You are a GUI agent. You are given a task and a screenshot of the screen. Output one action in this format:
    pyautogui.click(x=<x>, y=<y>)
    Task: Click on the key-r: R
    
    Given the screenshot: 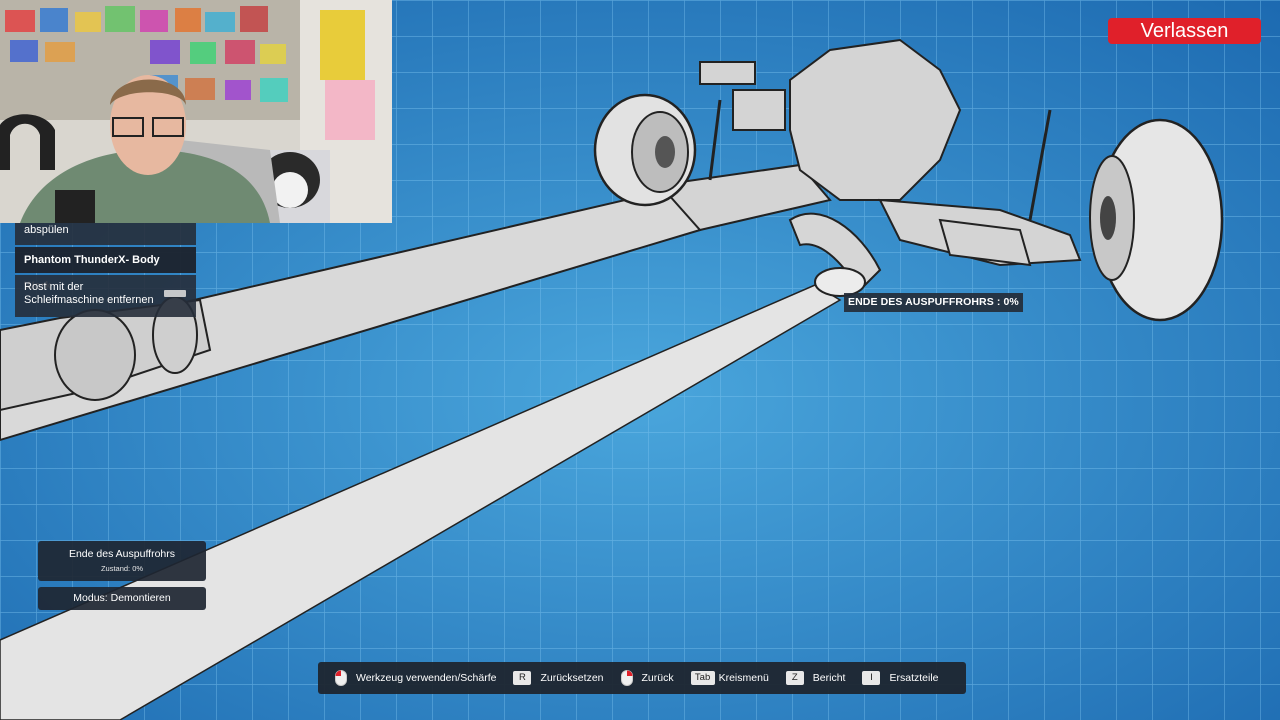 What is the action you would take?
    pyautogui.click(x=522, y=678)
    